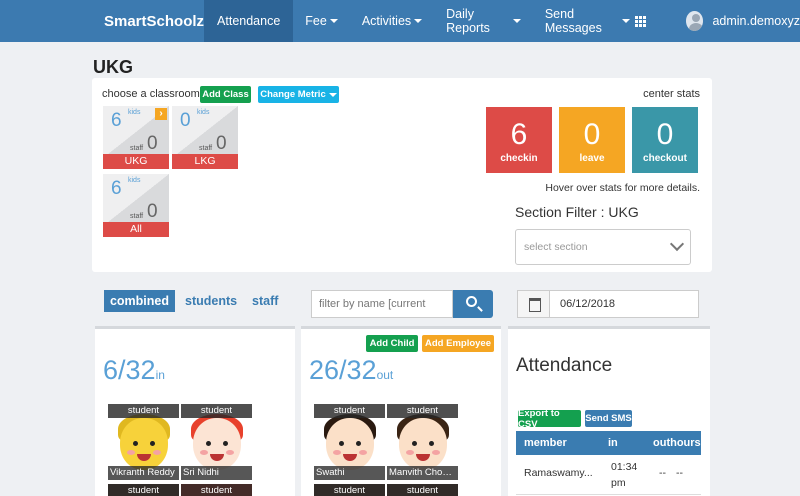 The image size is (800, 496). I want to click on nav-daily-reports: Daily Reports, so click(483, 21).